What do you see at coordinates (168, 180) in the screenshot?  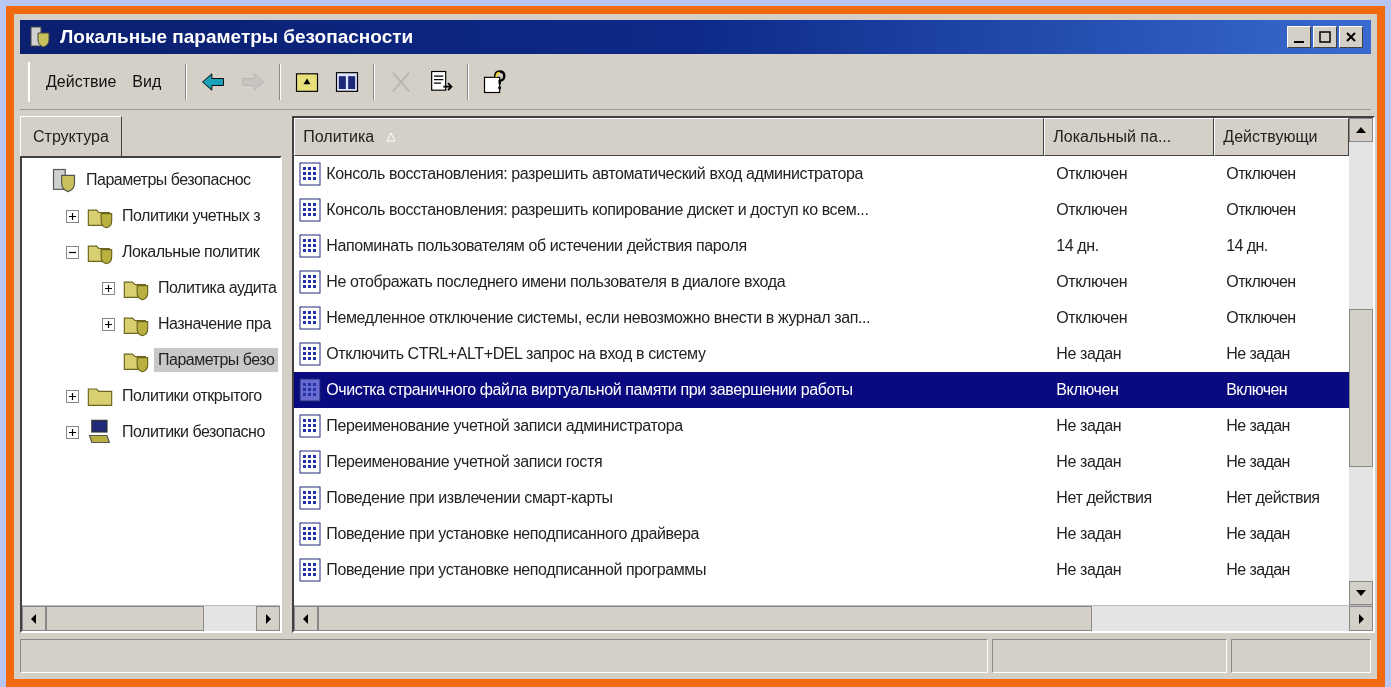 I see `tree-item: Параметры безопаснос` at bounding box center [168, 180].